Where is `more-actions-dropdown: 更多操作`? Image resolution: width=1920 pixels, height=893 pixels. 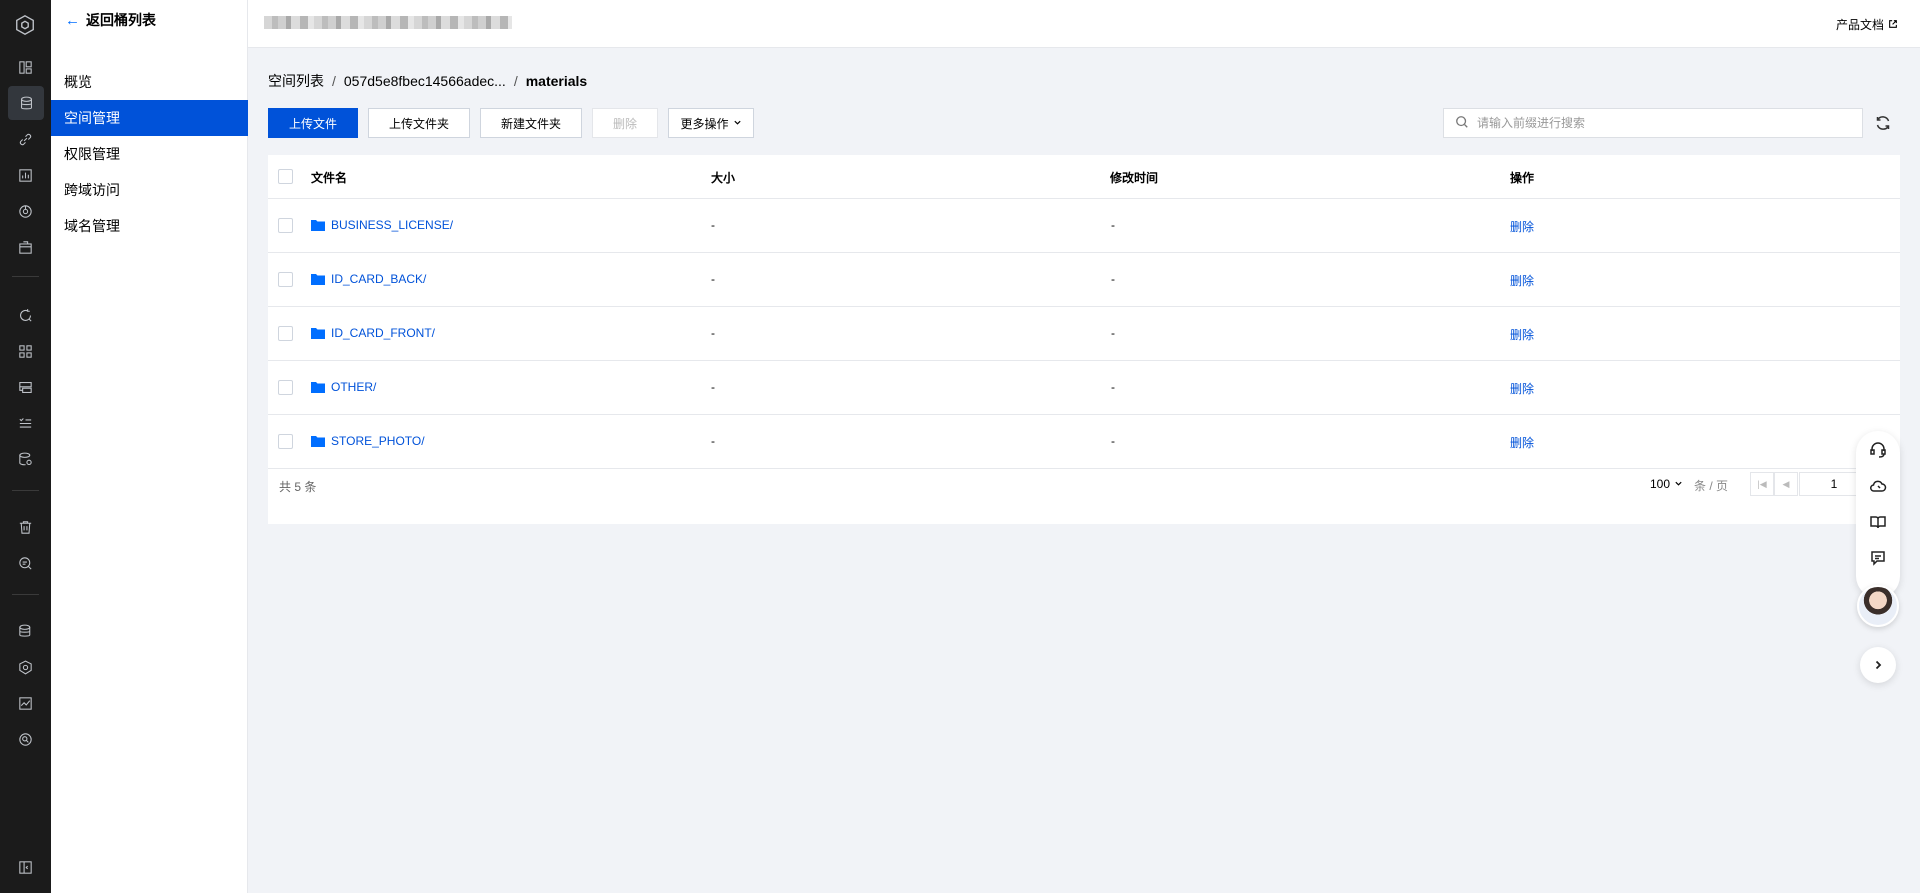
more-actions-dropdown: 更多操作 is located at coordinates (711, 123).